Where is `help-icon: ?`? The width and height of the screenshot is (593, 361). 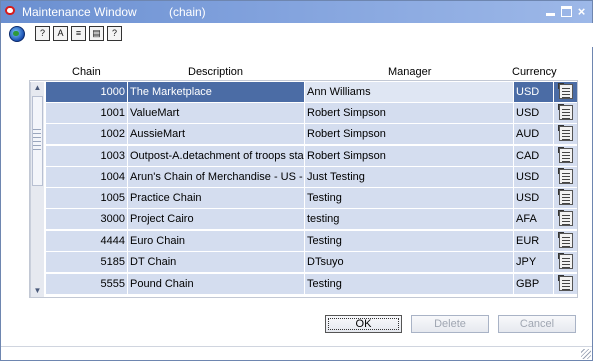
help-icon: ? is located at coordinates (114, 33).